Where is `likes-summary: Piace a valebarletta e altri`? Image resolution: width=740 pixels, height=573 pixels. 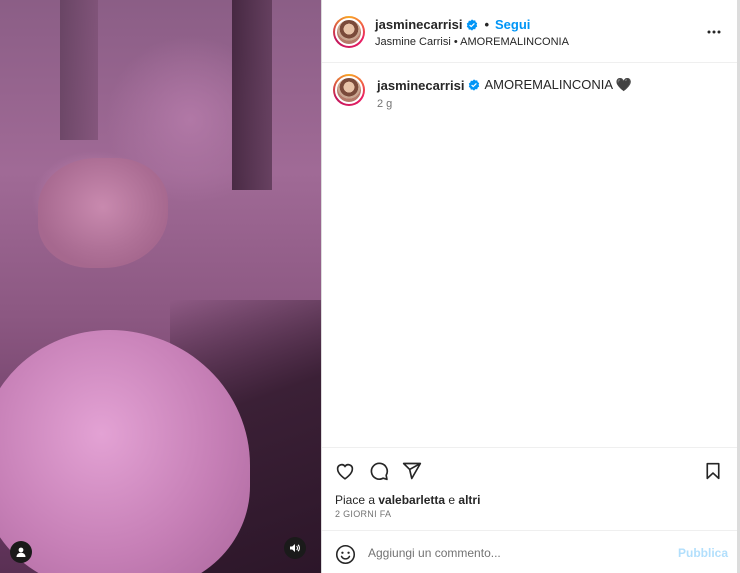 likes-summary: Piace a valebarletta e altri is located at coordinates (407, 500).